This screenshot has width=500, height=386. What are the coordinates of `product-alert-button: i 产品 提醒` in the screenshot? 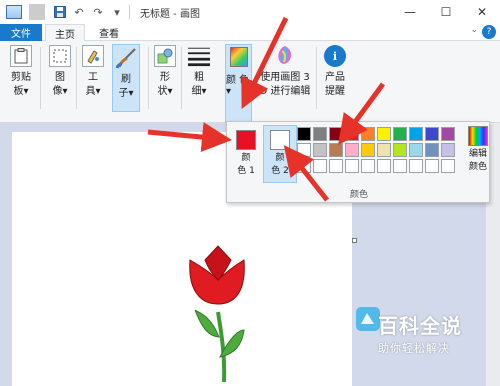 It's located at (335, 72).